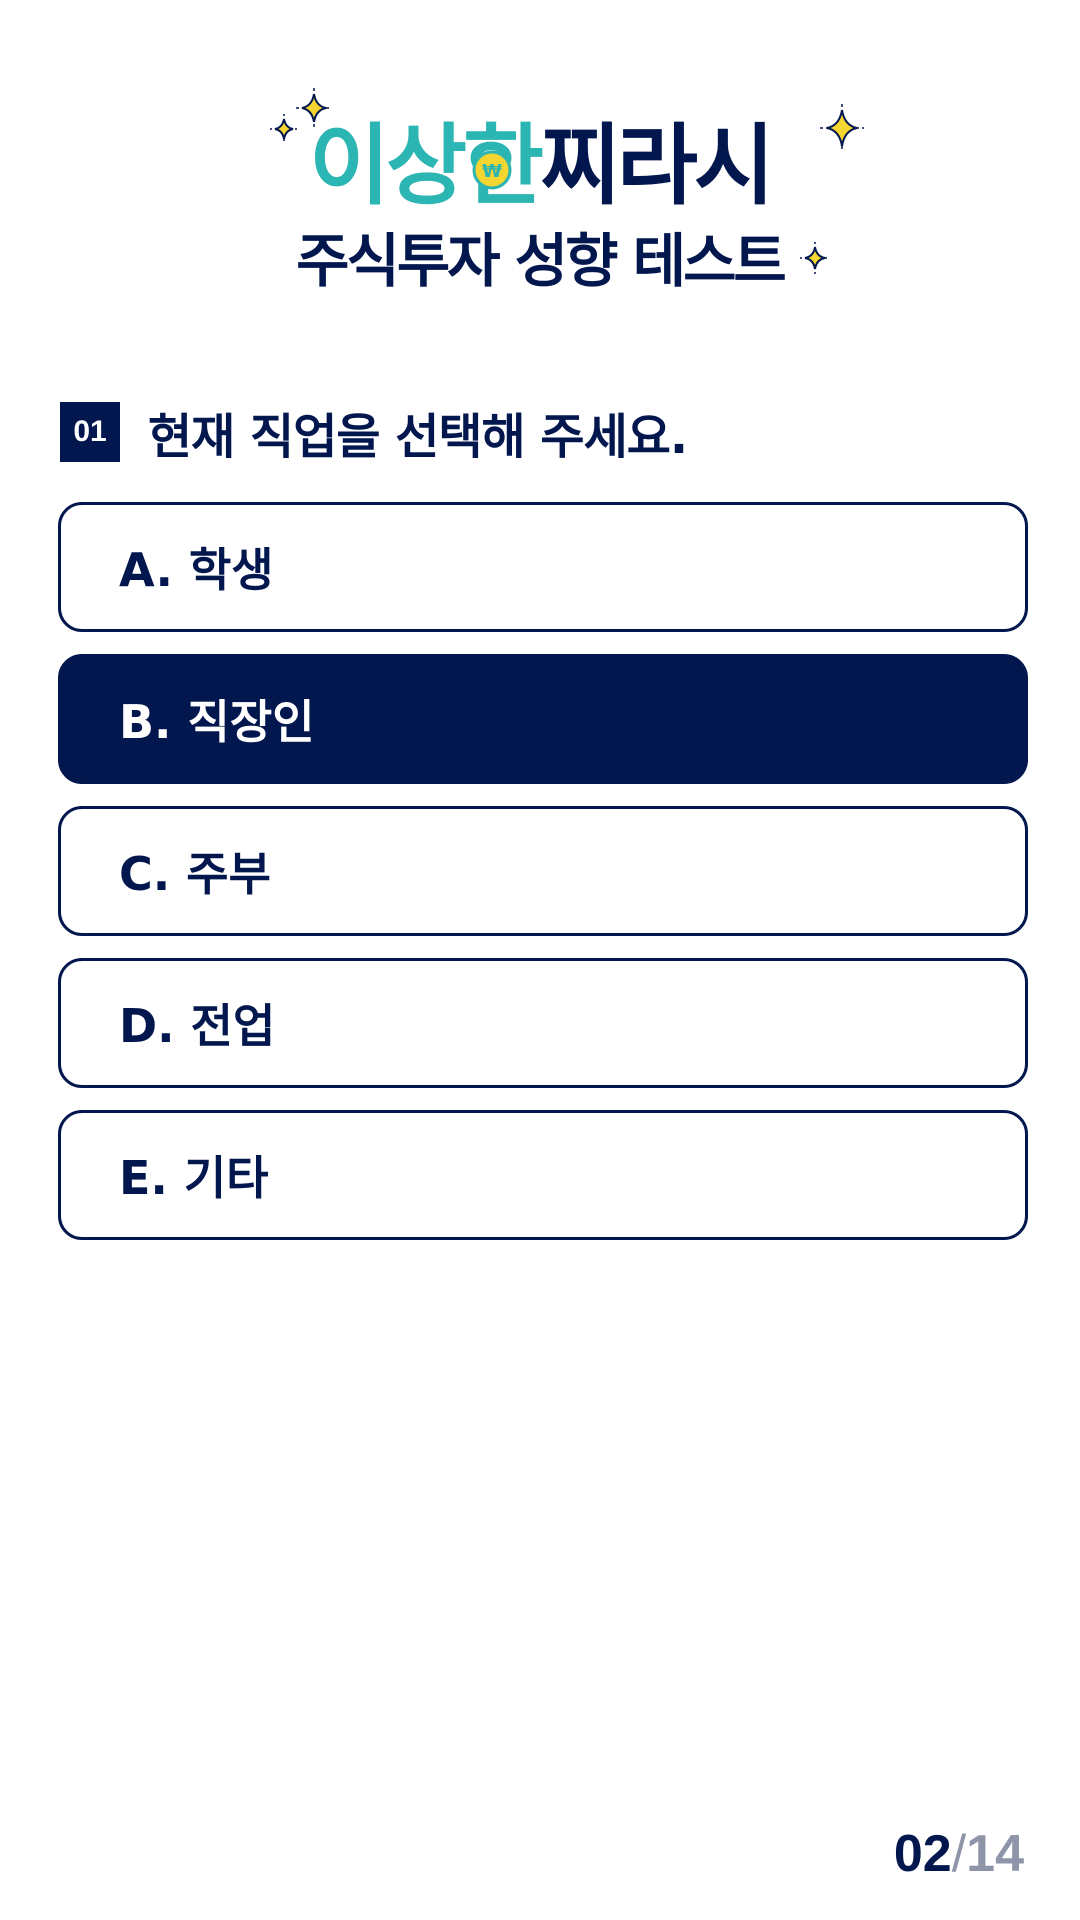 This screenshot has height=1920, width=1080. I want to click on option-label: D. 전업, so click(197, 1026).